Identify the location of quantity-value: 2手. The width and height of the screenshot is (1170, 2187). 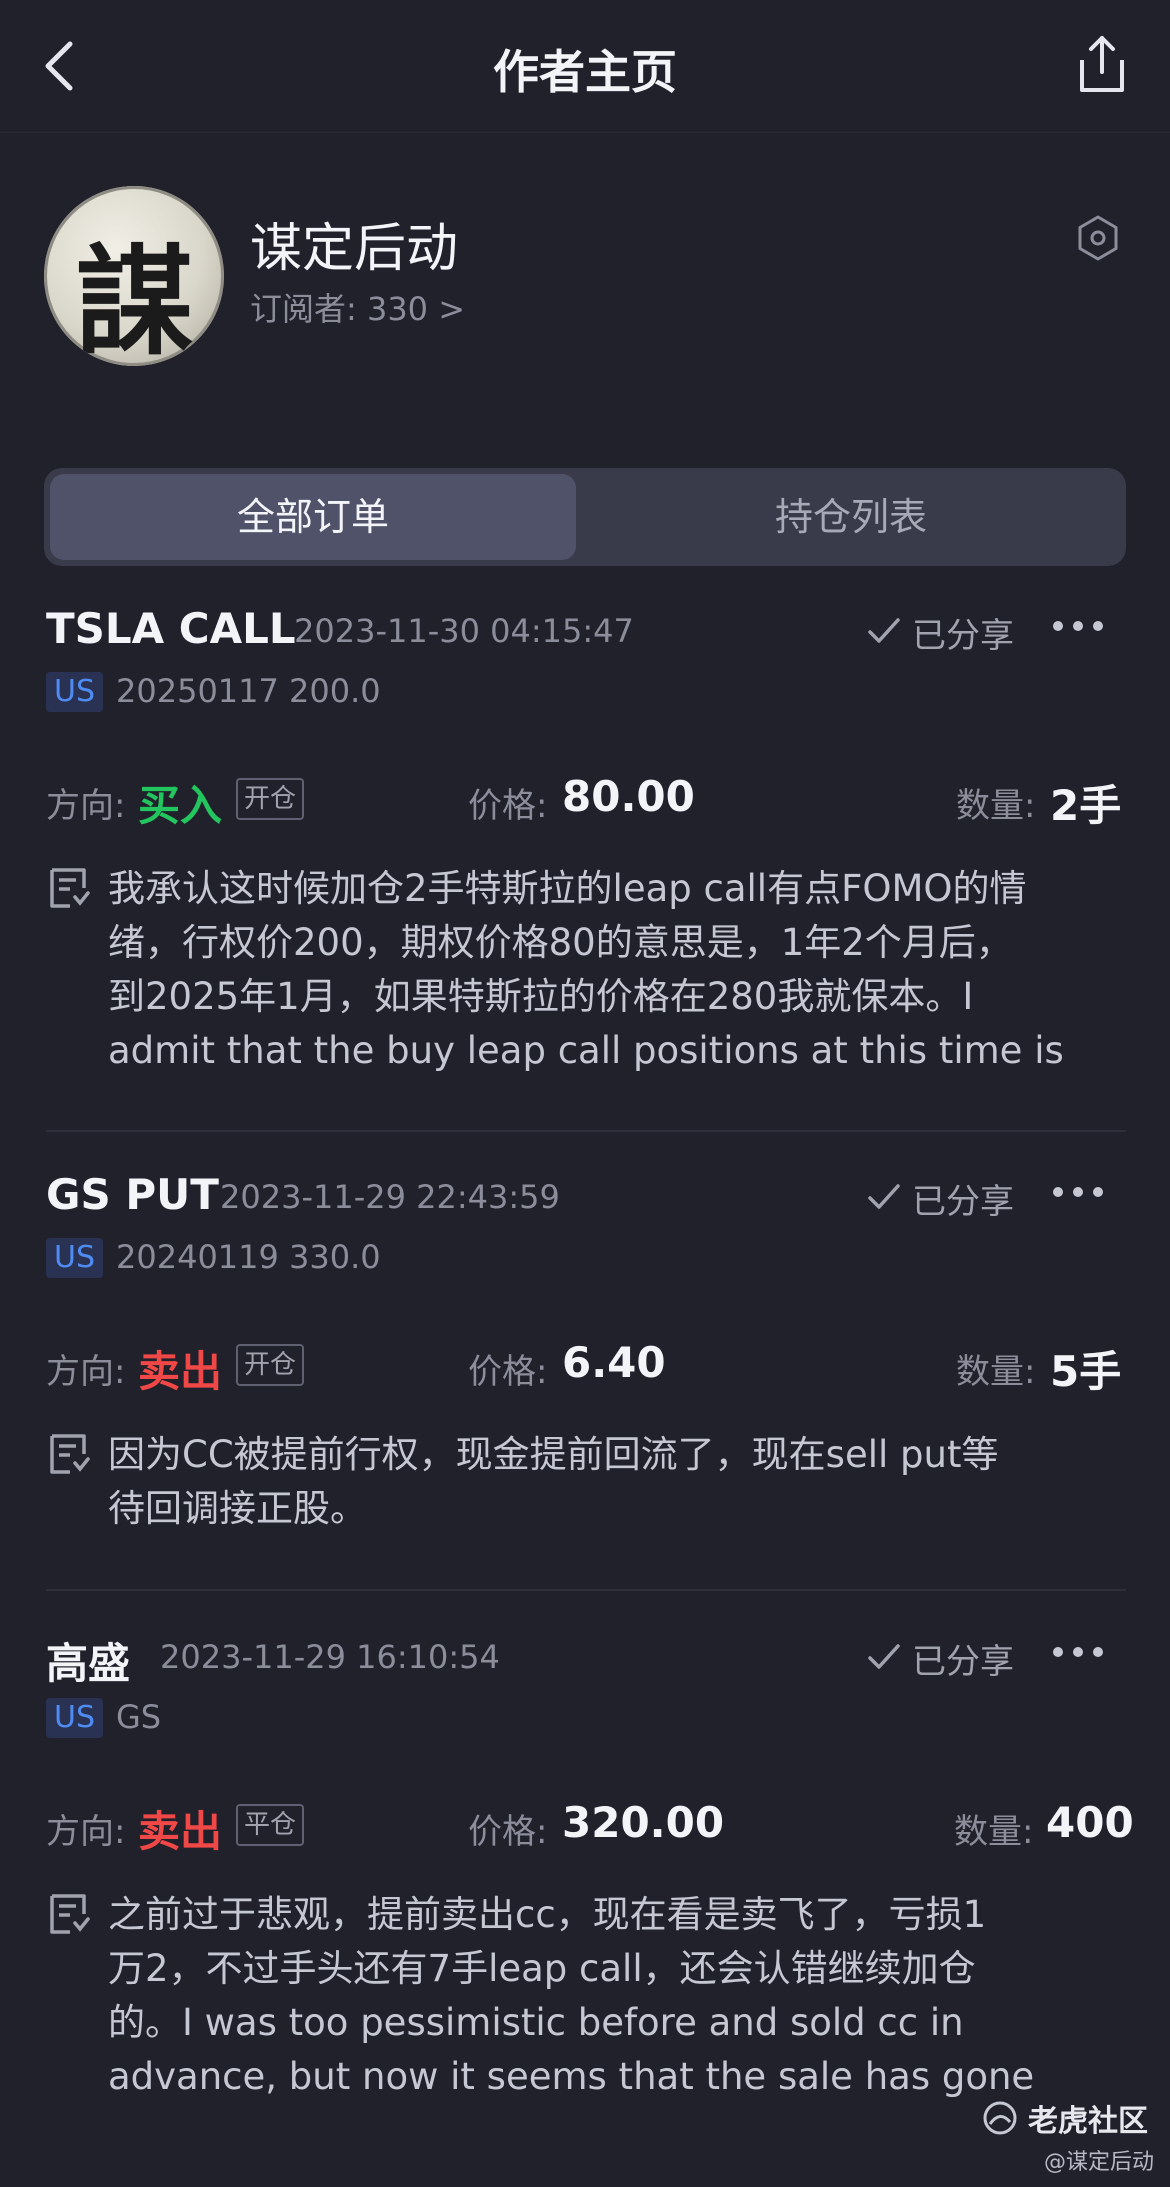
(1086, 805).